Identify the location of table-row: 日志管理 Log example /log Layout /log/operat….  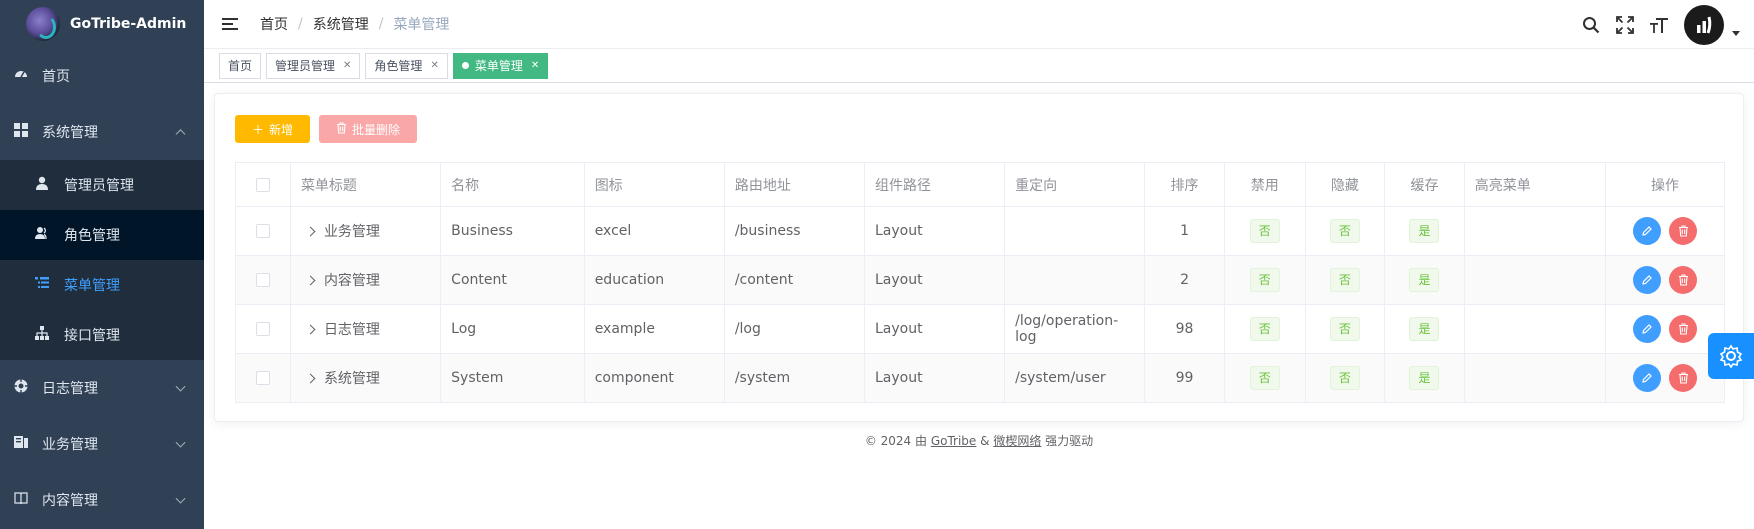
(980, 329).